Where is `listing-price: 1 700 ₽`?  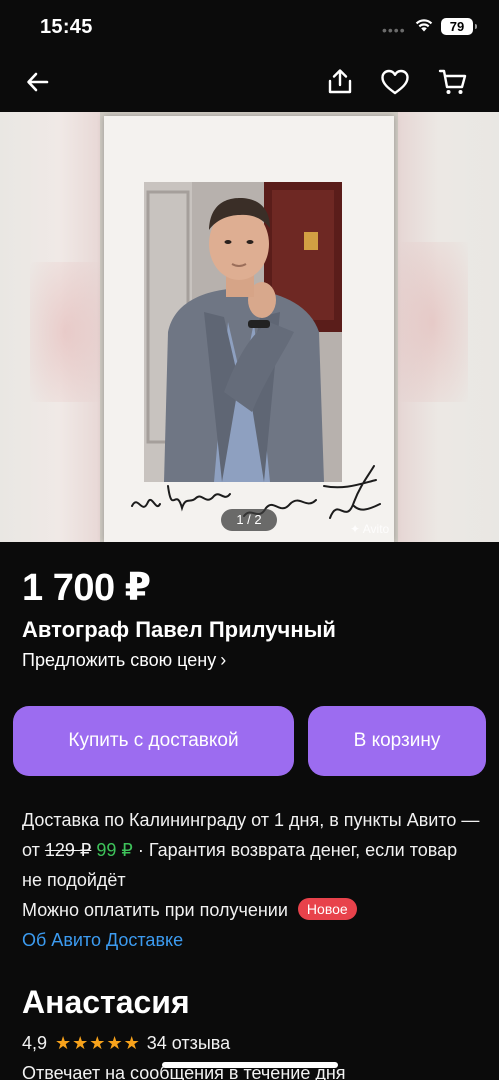 listing-price: 1 700 ₽ is located at coordinates (86, 588).